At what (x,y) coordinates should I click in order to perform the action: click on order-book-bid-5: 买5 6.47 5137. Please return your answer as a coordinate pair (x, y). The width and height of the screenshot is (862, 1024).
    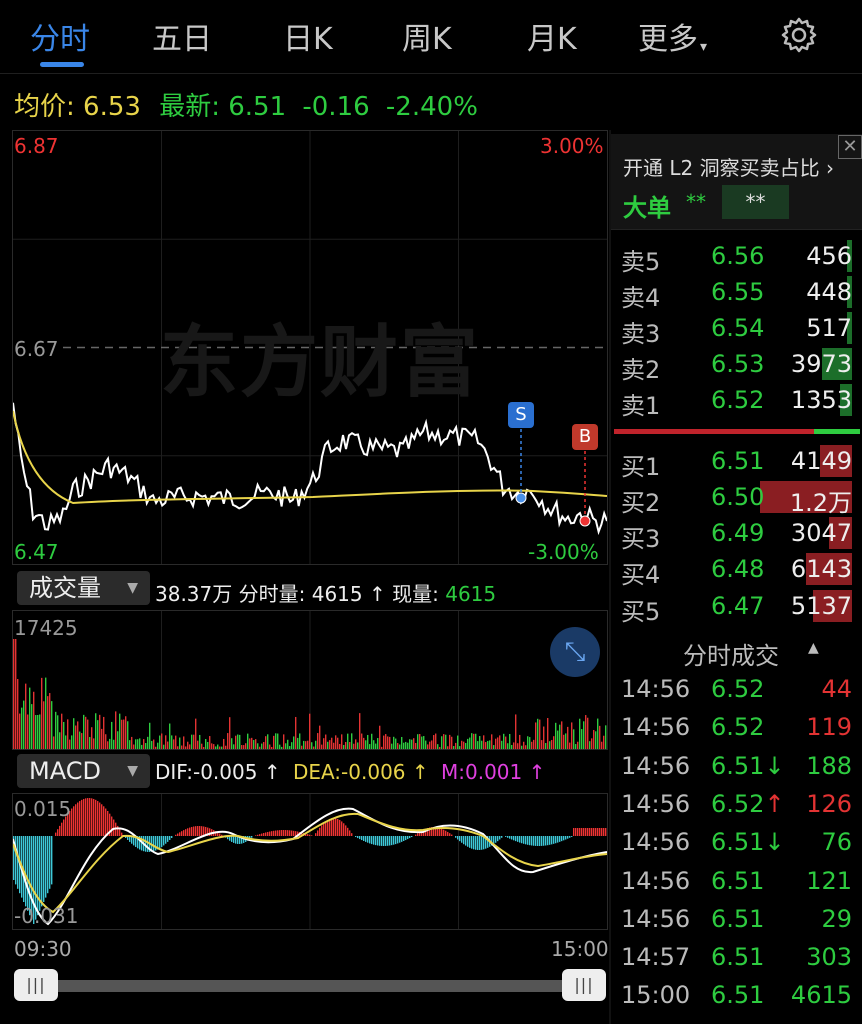
    Looking at the image, I should click on (736, 607).